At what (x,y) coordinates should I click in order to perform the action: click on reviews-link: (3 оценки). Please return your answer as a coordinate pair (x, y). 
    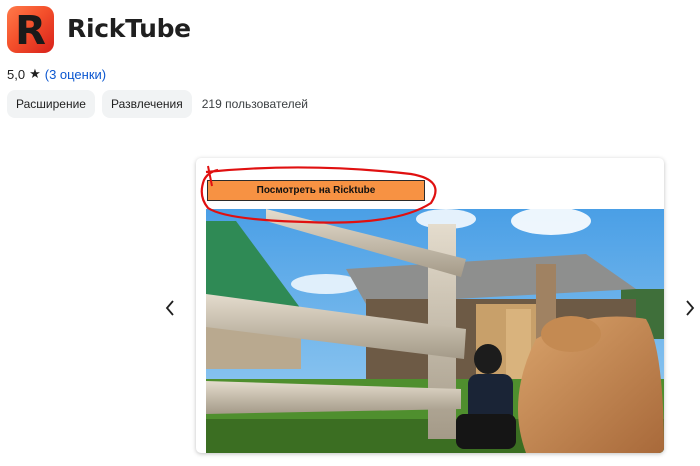
    Looking at the image, I should click on (75, 74).